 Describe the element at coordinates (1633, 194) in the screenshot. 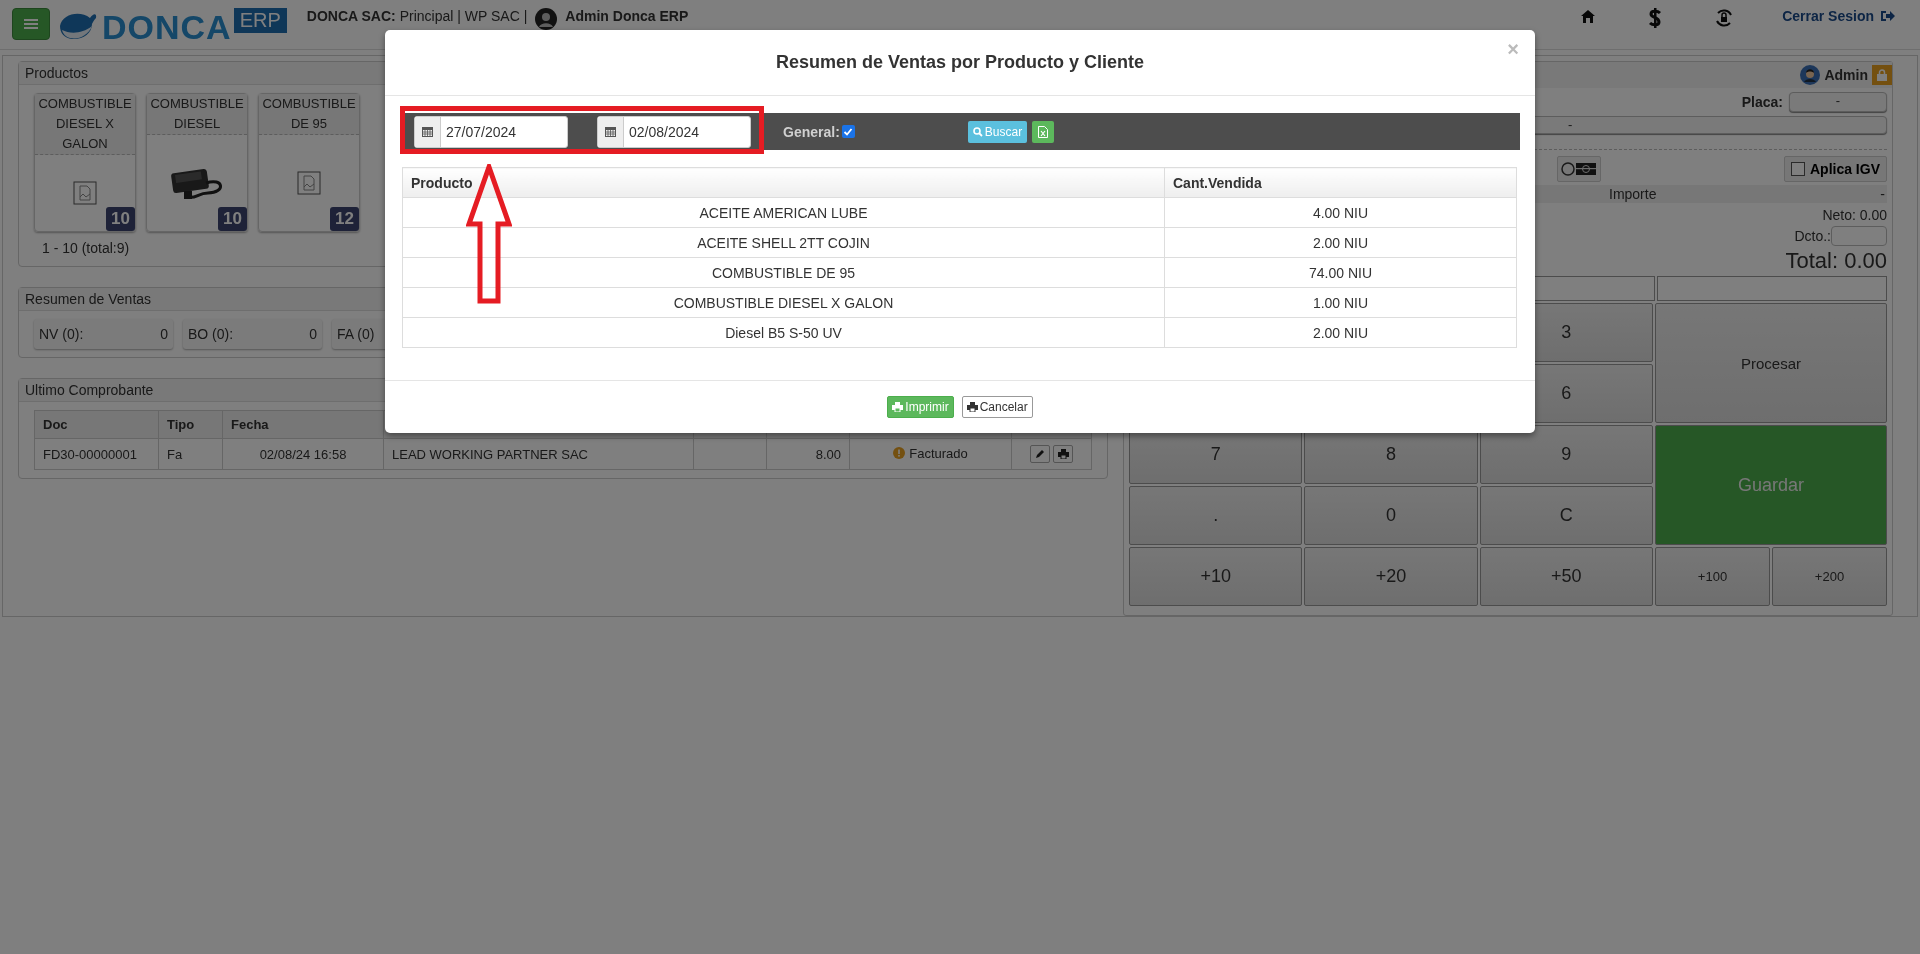

I see `column-header: Importe` at that location.